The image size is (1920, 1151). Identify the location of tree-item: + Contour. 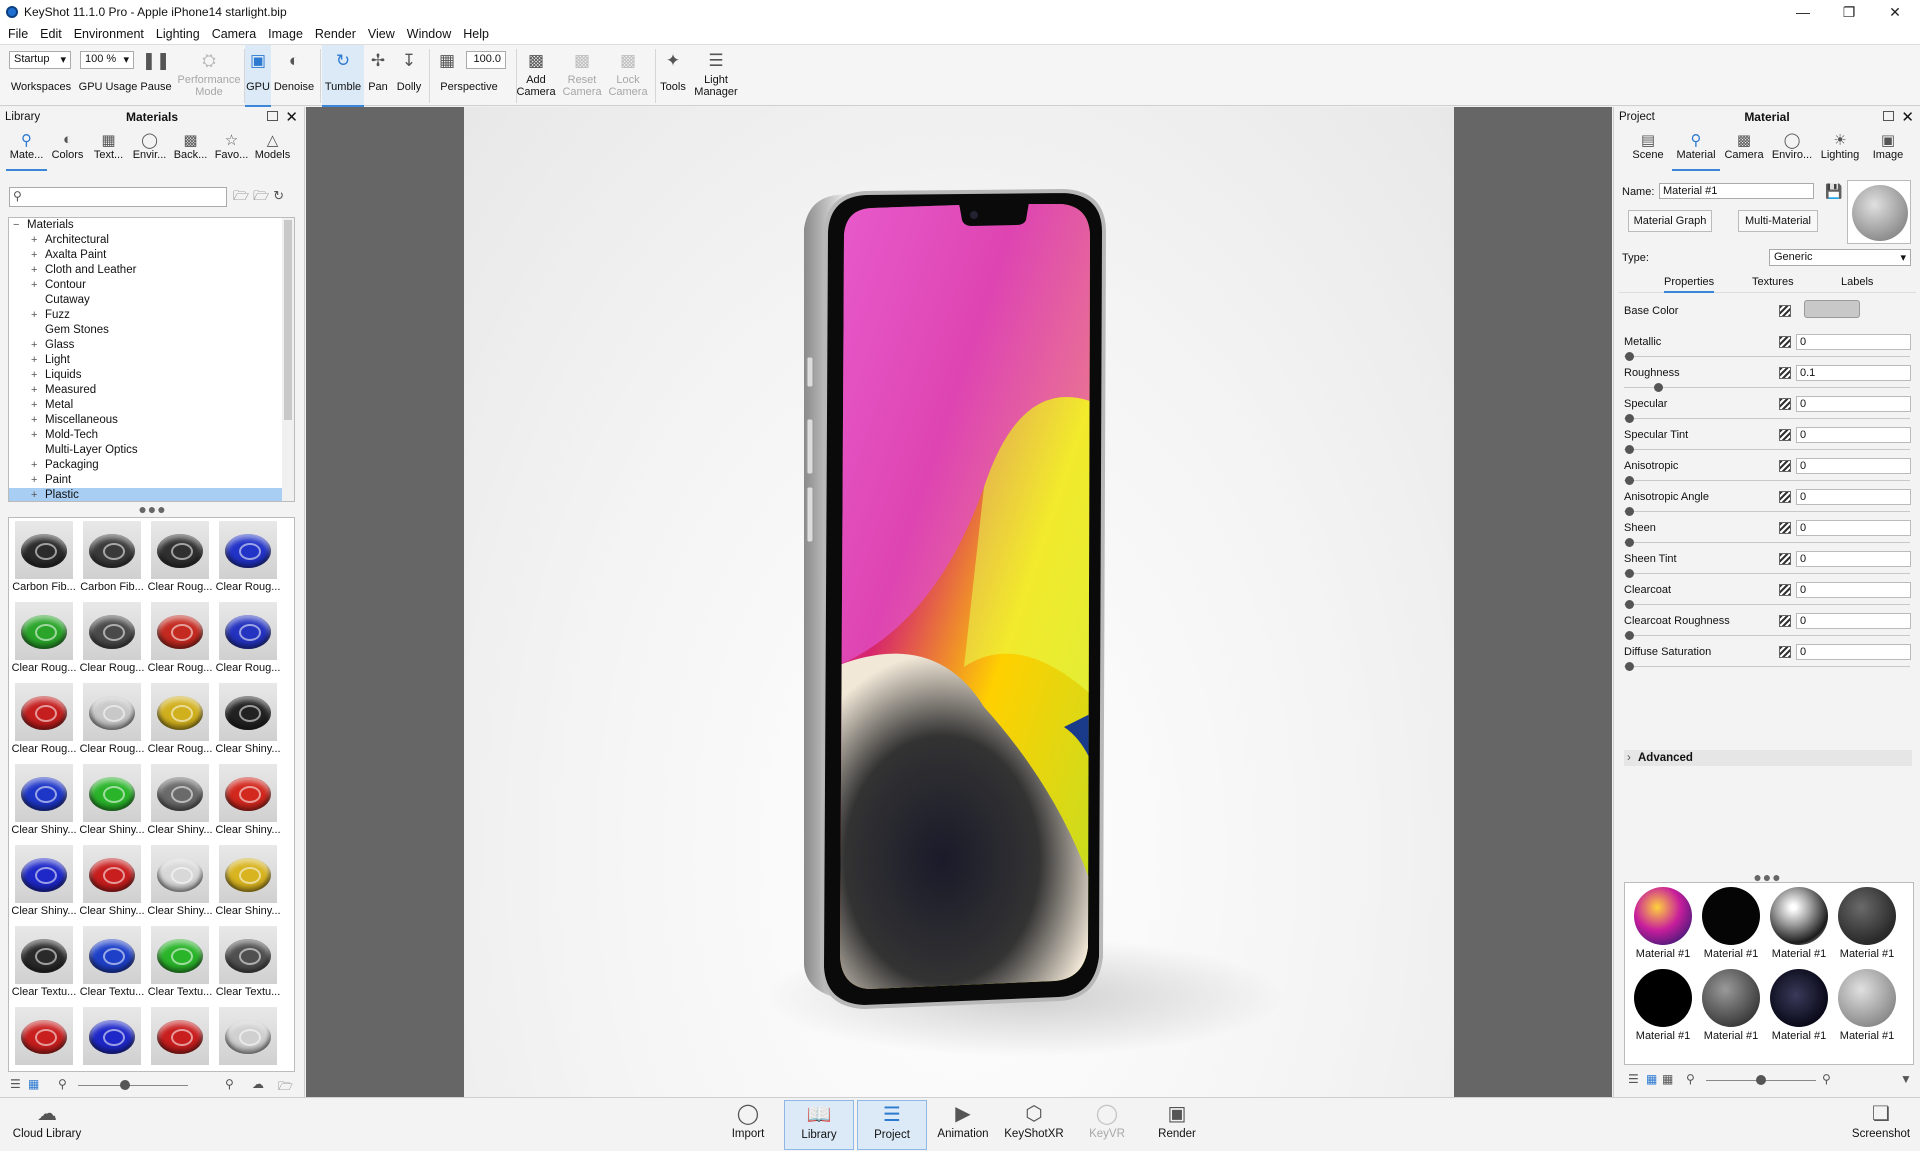
(151, 285).